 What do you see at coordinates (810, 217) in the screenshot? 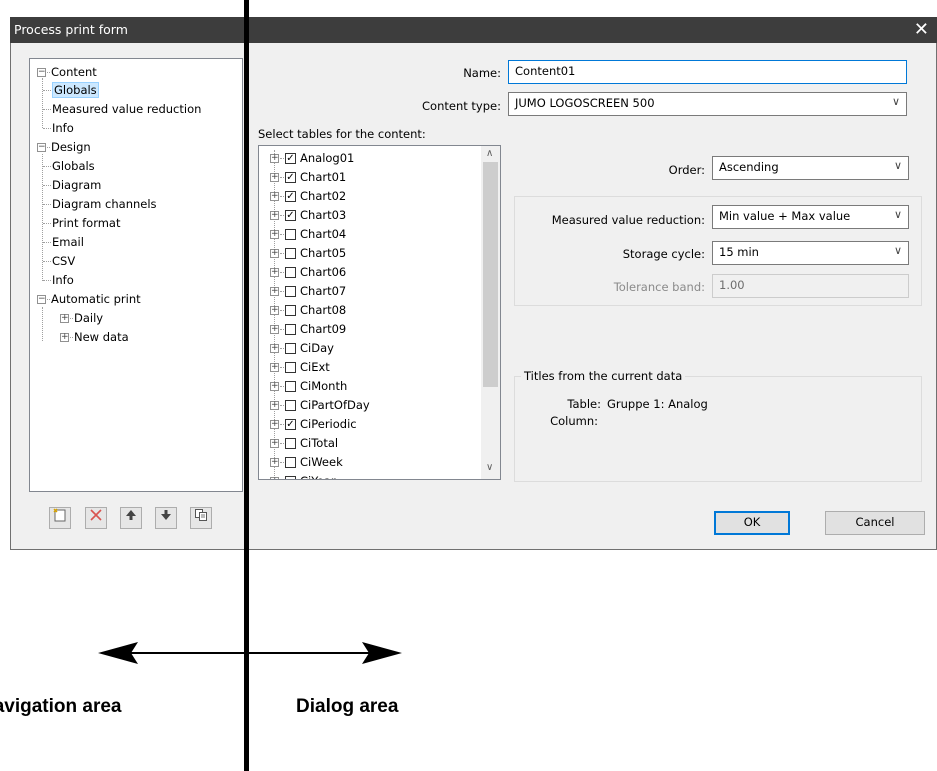
I see `measured-value-reduction-select: Min value + Max value ∨` at bounding box center [810, 217].